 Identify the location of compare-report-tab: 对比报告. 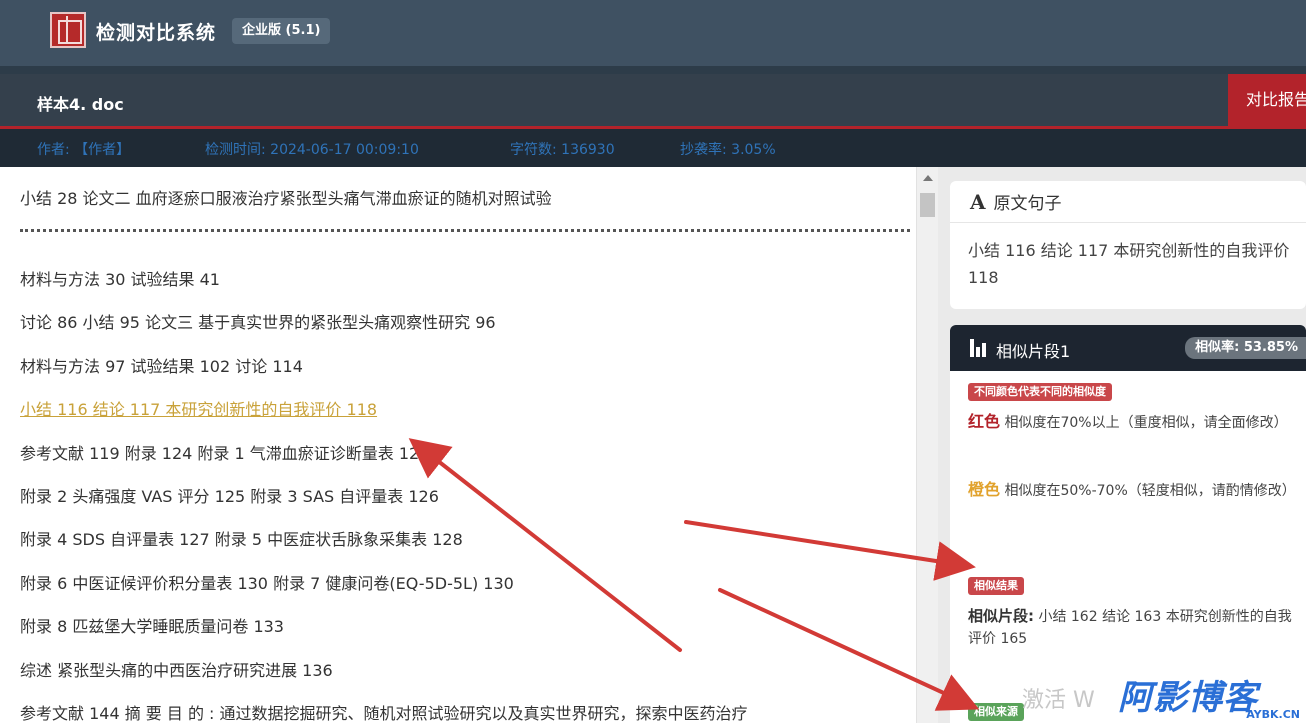
(1267, 100).